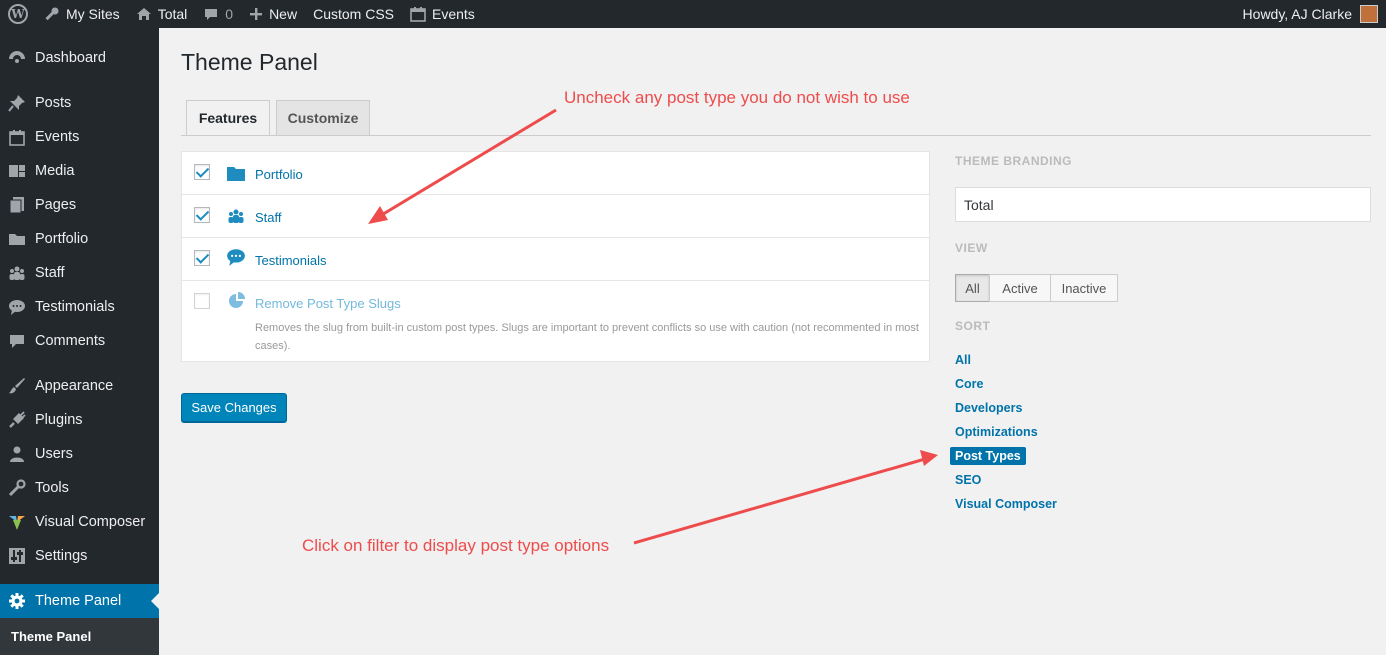 The image size is (1386, 655). Describe the element at coordinates (1084, 288) in the screenshot. I see `view-inactive-button: Inactive` at that location.